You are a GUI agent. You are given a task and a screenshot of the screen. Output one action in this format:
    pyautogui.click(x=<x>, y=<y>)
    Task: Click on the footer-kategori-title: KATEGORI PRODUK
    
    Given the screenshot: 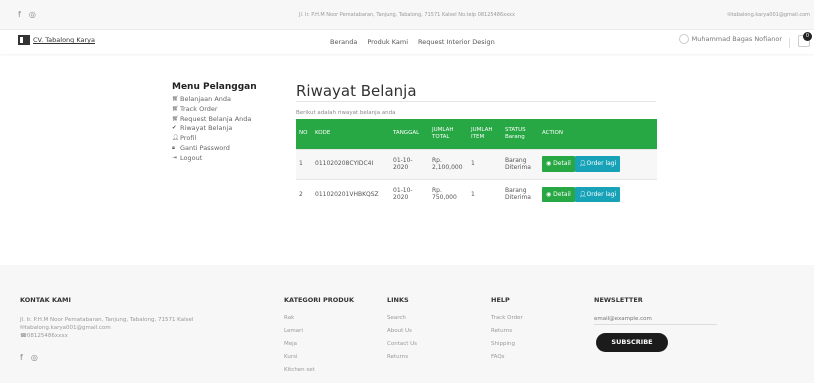 What is the action you would take?
    pyautogui.click(x=319, y=300)
    